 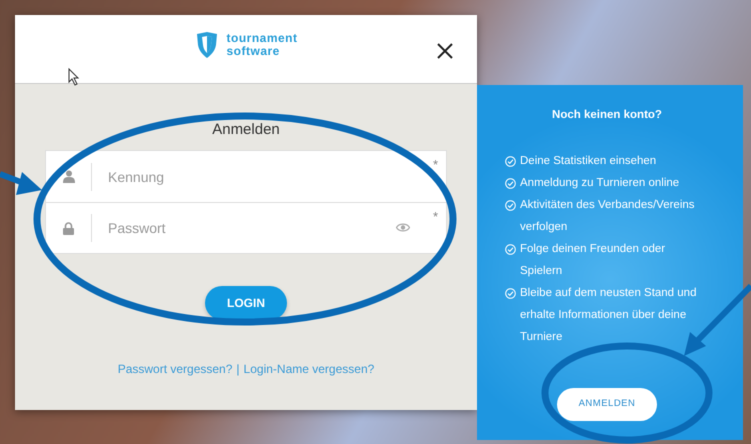 What do you see at coordinates (246, 303) in the screenshot?
I see `login-button: LOGIN` at bounding box center [246, 303].